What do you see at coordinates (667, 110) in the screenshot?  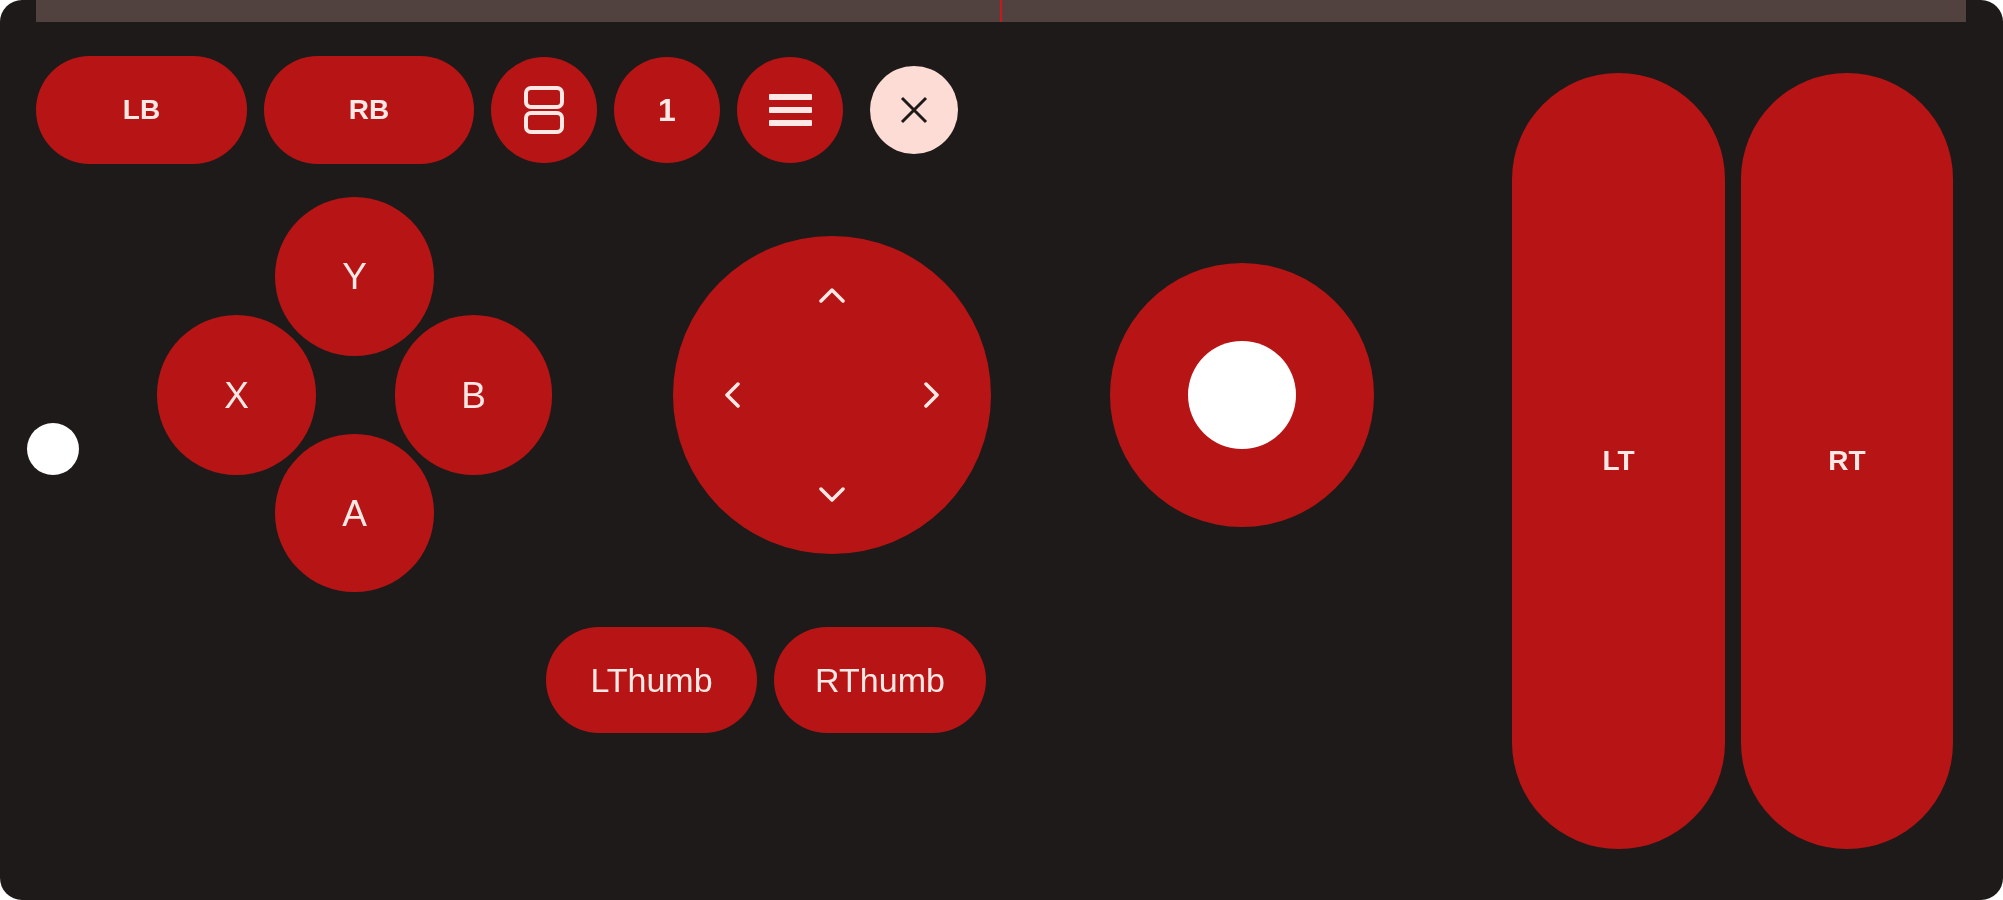 I see `number-button: 1` at bounding box center [667, 110].